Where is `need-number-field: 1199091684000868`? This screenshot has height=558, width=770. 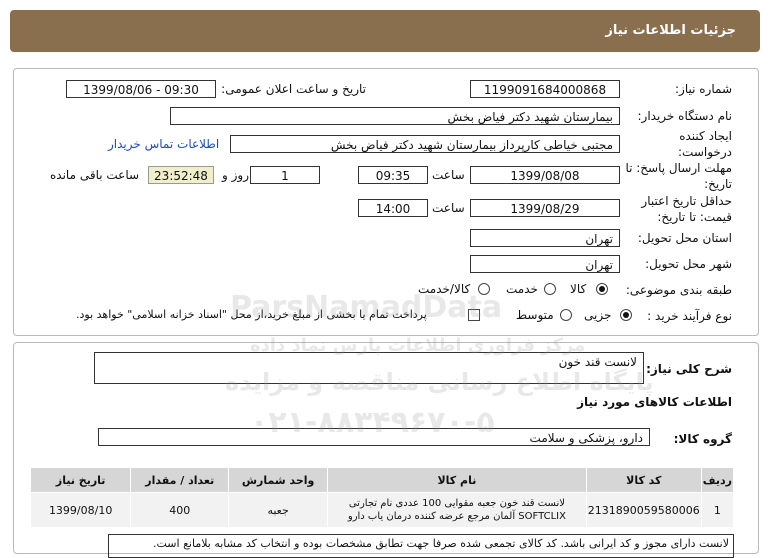
need-number-field: 1199091684000868 is located at coordinates (545, 89).